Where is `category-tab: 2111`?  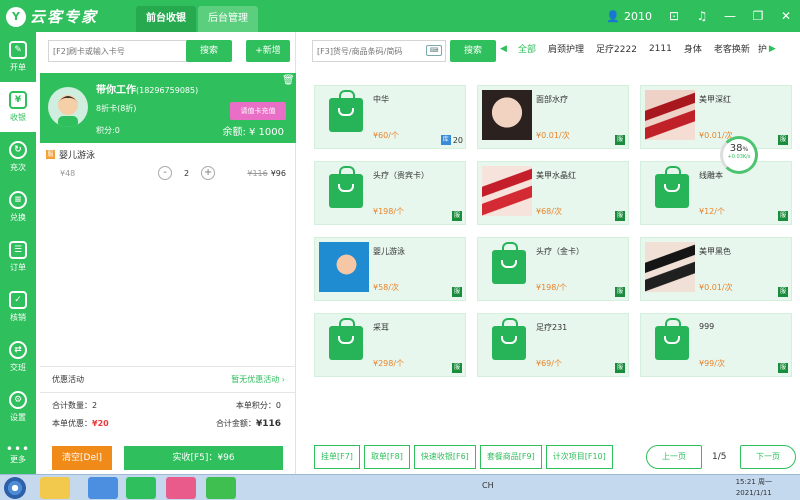 category-tab: 2111 is located at coordinates (660, 49).